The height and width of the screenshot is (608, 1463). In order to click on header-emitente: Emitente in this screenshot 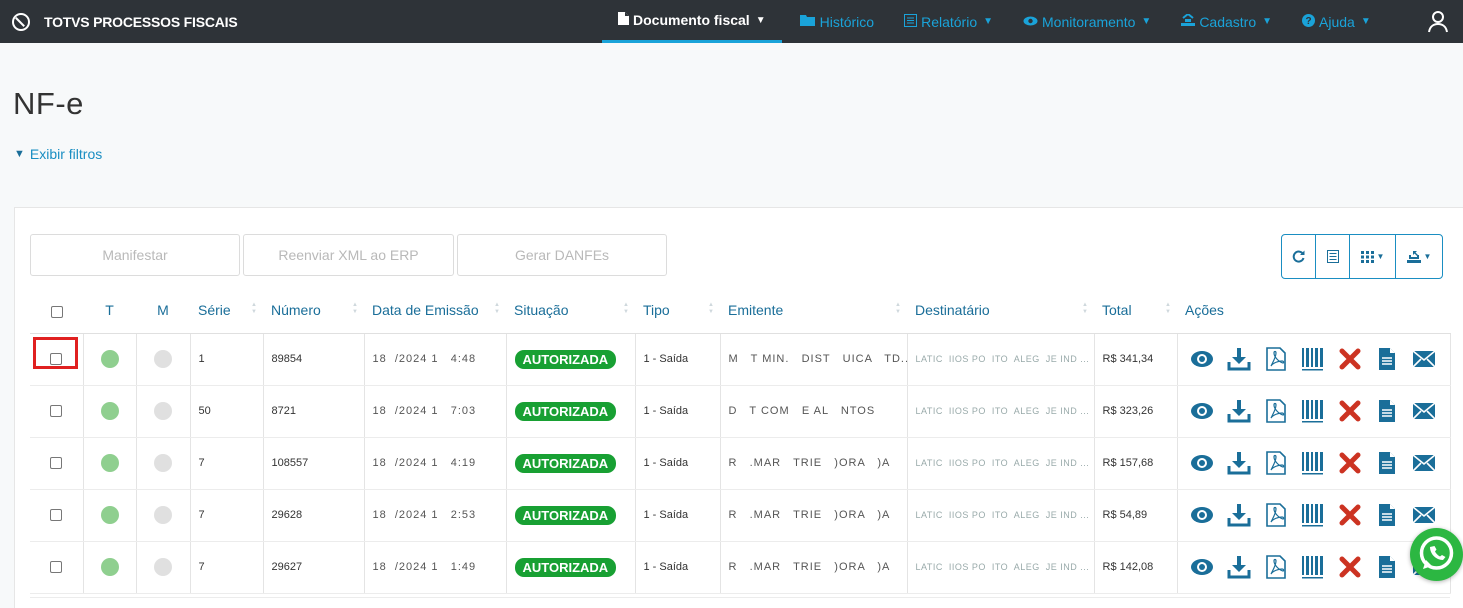, I will do `click(813, 311)`.